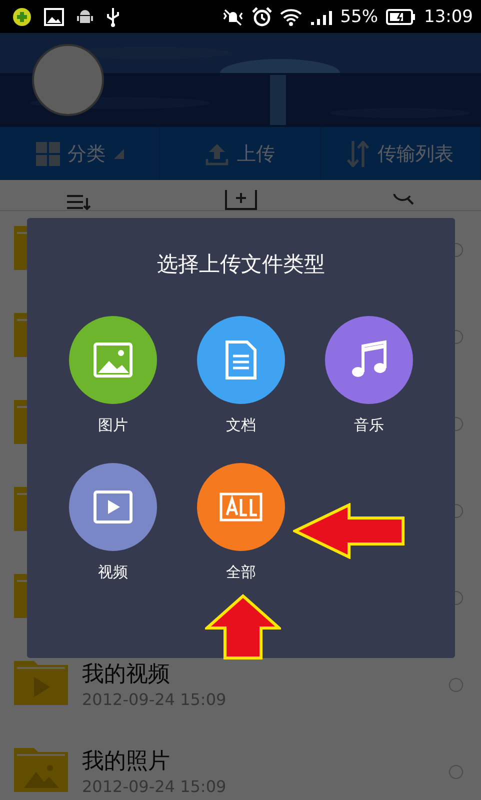 This screenshot has width=481, height=800. I want to click on music-note-icon, so click(369, 360).